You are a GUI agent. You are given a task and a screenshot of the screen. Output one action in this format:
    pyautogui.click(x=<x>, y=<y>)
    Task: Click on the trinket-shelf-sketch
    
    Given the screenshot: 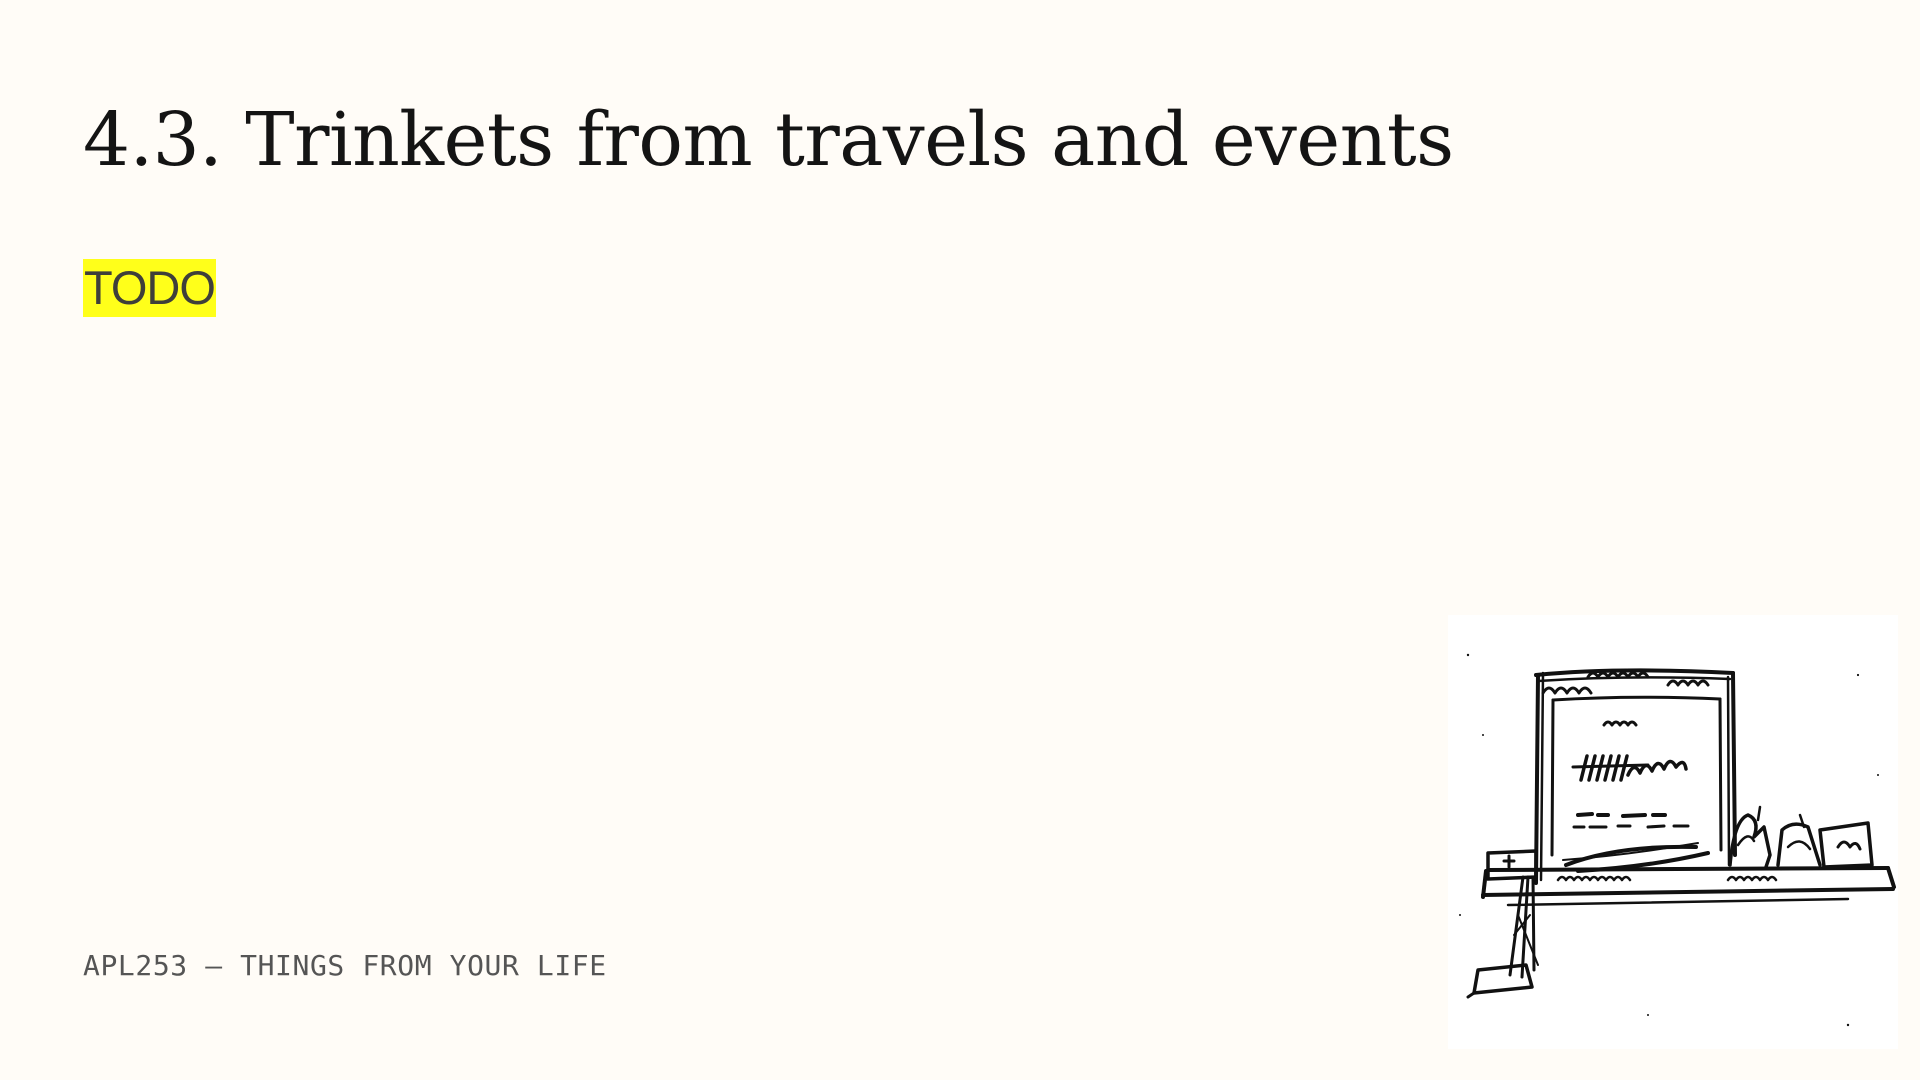 What is the action you would take?
    pyautogui.click(x=1673, y=832)
    